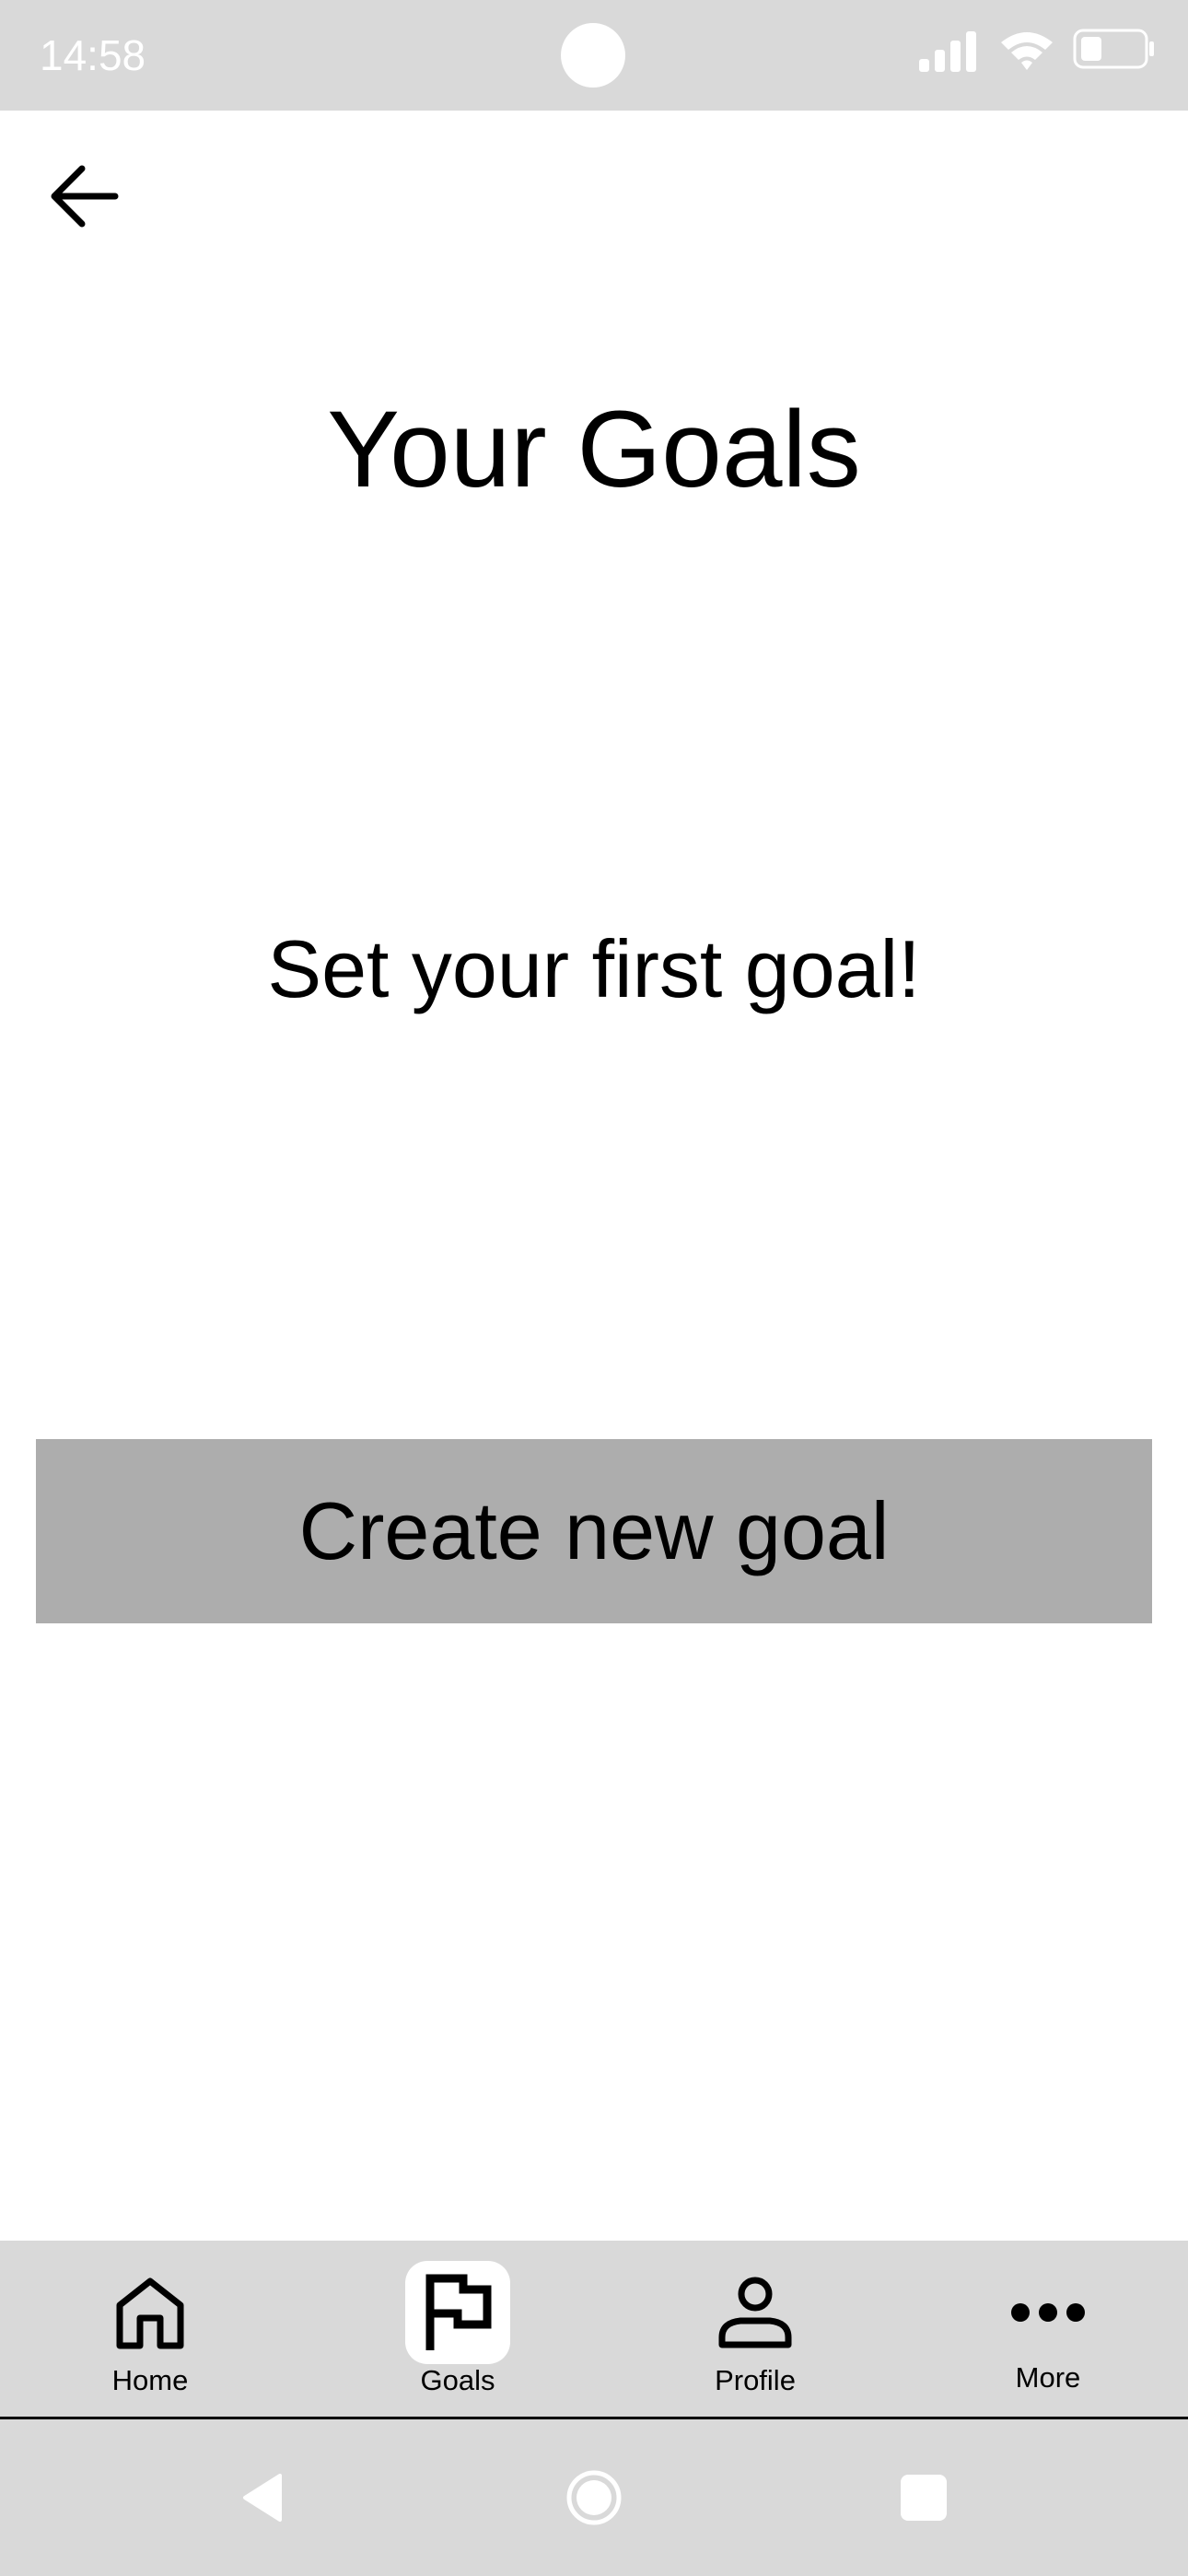 The height and width of the screenshot is (2576, 1188). I want to click on system-nav-bar, so click(594, 2497).